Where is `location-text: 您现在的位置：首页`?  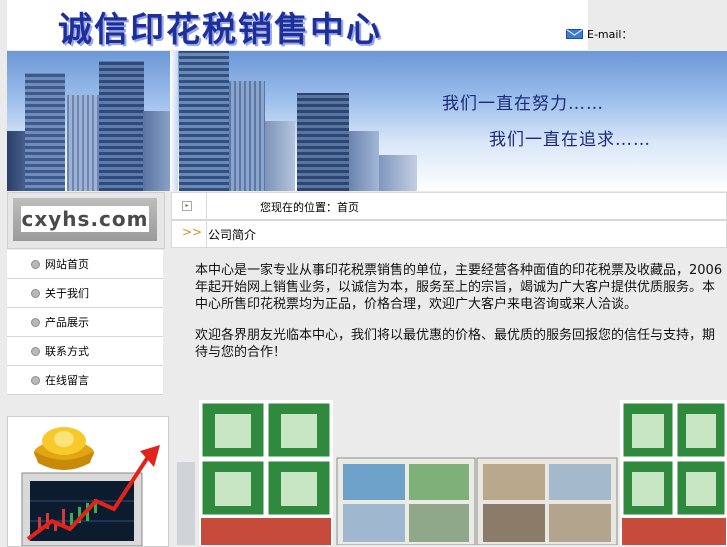 location-text: 您现在的位置：首页 is located at coordinates (309, 207).